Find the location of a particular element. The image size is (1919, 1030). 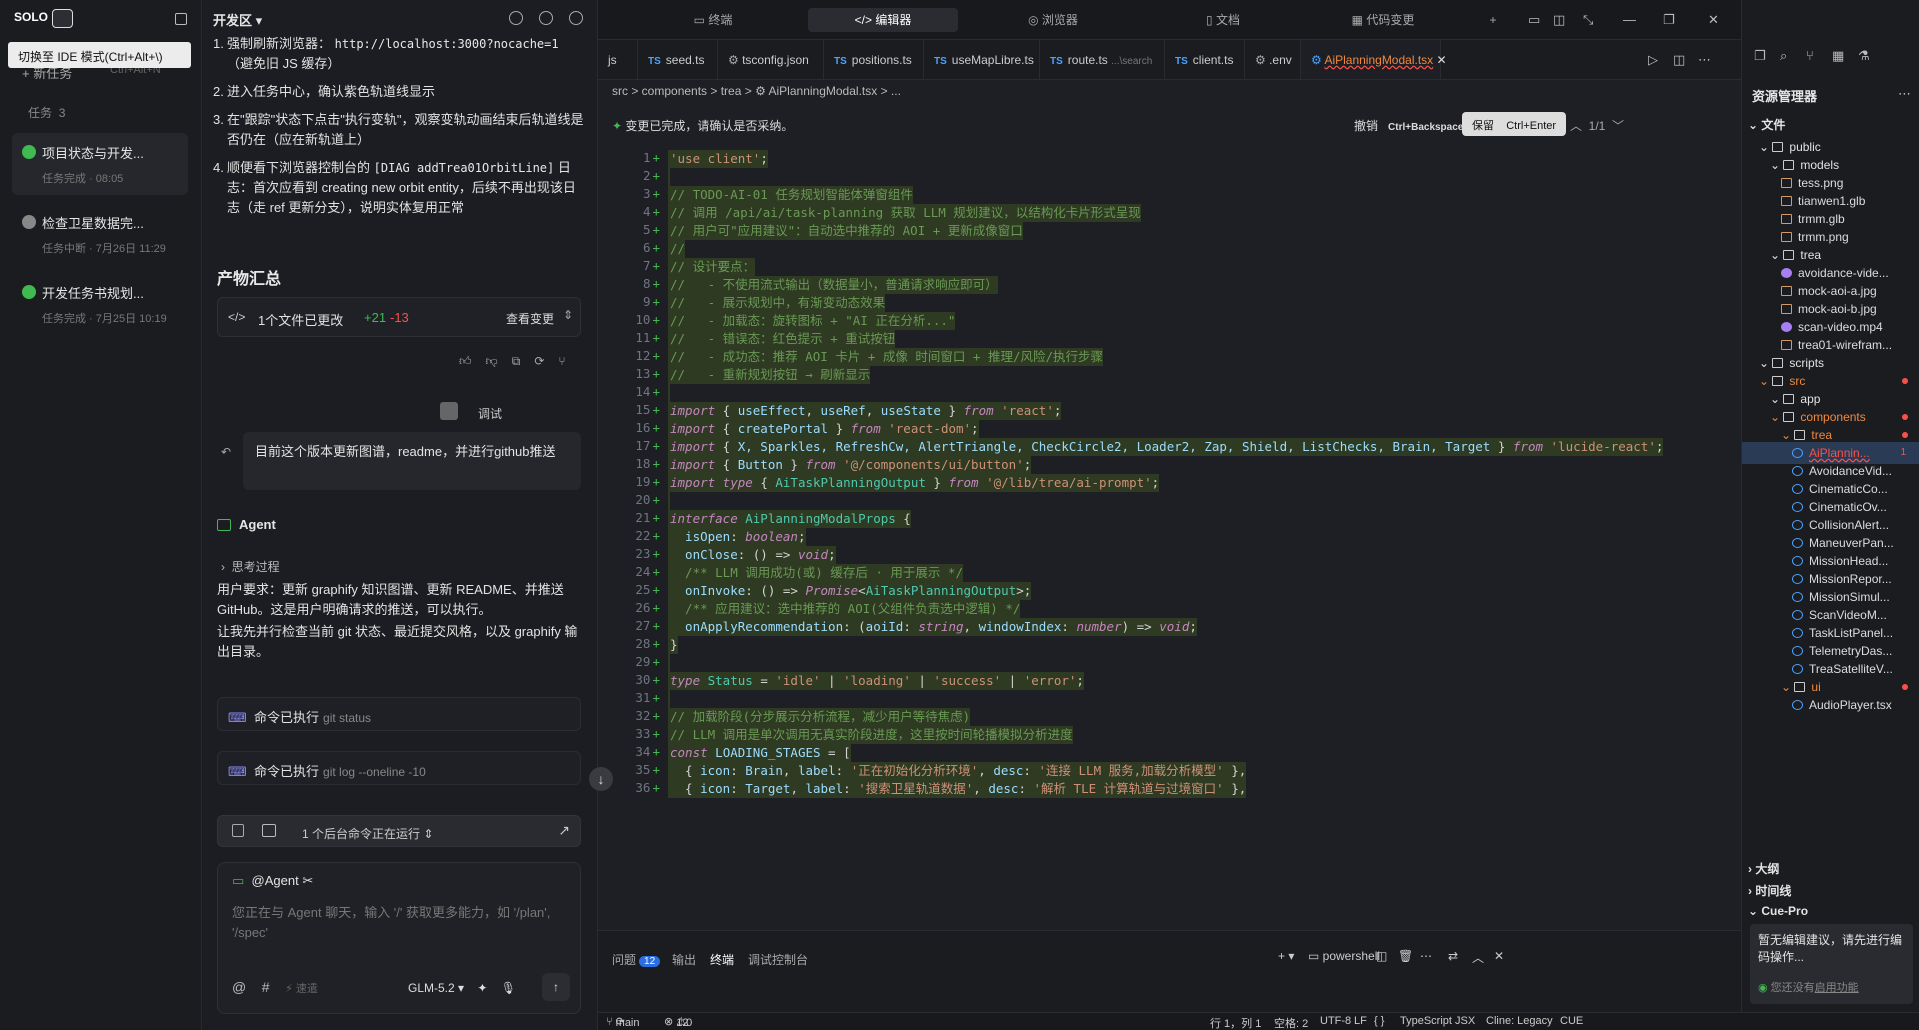

run-icon: ▷ is located at coordinates (1653, 60).